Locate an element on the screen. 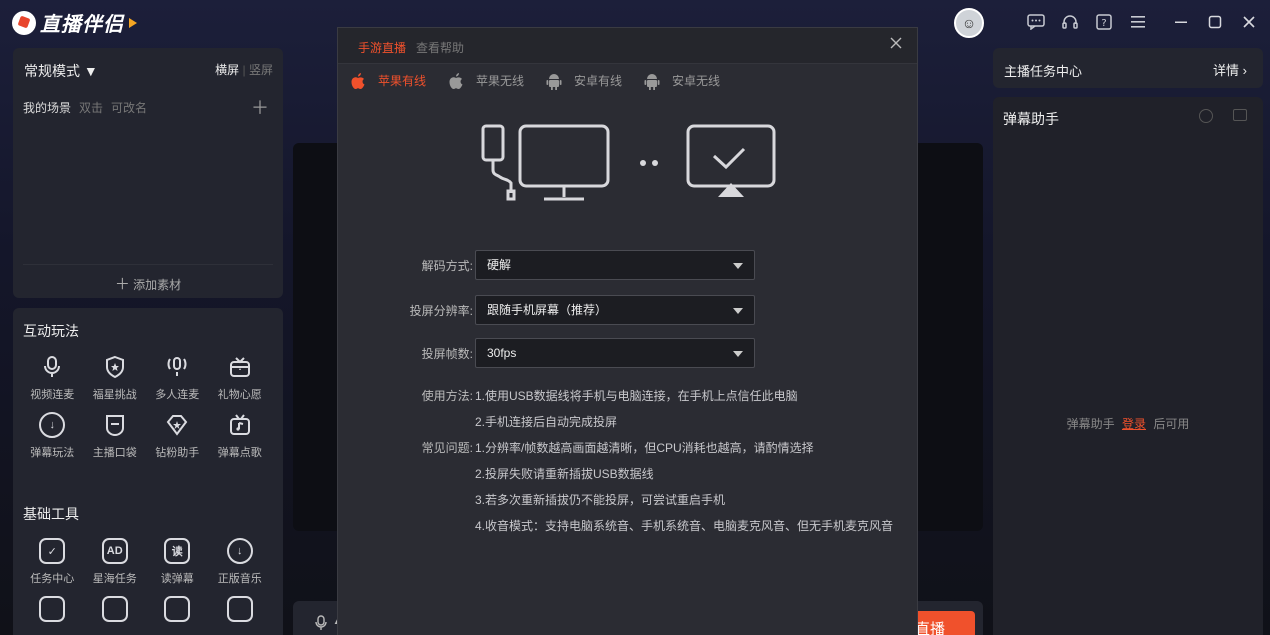 Image resolution: width=1270 pixels, height=635 pixels. tile-label: 视频连麦 is located at coordinates (52, 395).